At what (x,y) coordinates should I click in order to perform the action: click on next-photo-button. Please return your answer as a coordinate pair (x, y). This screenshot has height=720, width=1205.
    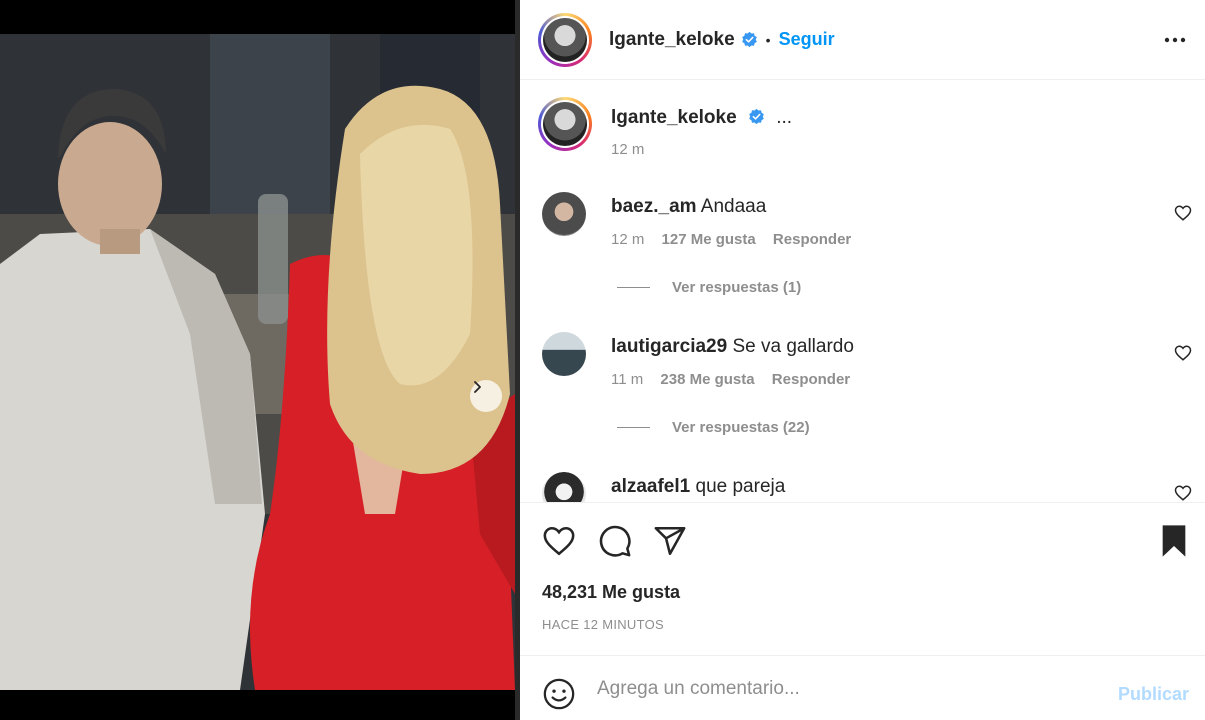
    Looking at the image, I should click on (486, 396).